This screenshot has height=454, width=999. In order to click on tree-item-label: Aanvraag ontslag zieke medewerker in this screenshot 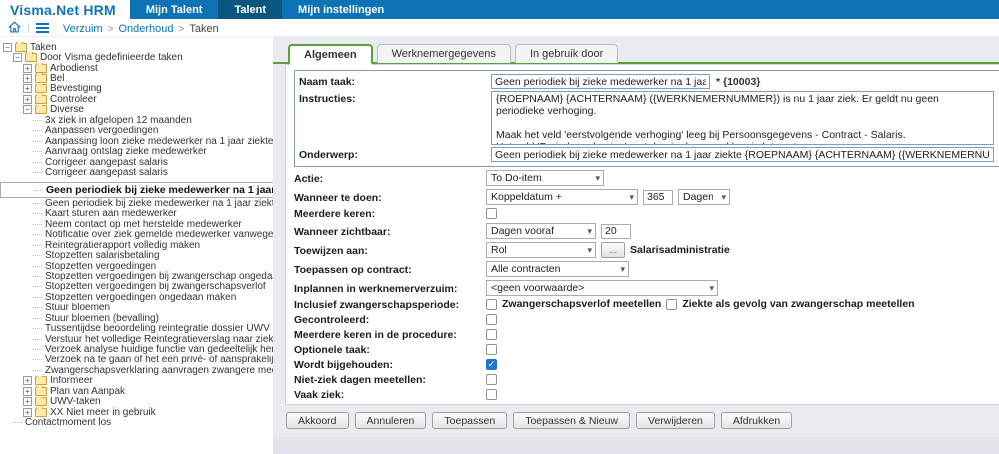, I will do `click(126, 151)`.